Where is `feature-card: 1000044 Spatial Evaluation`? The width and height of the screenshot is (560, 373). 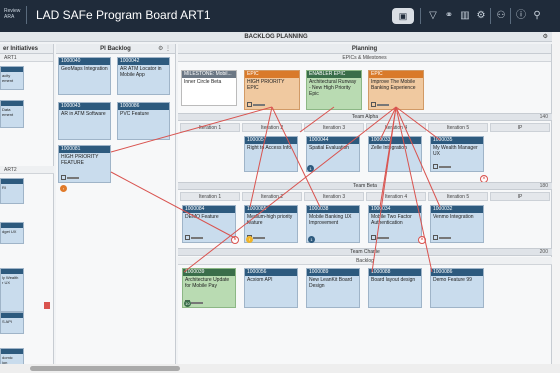 feature-card: 1000044 Spatial Evaluation is located at coordinates (333, 154).